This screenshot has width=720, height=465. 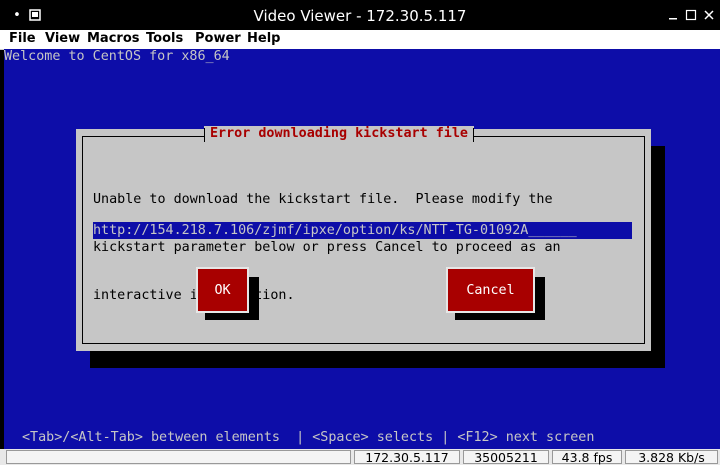 I want to click on status-ip: 172.30.5.117, so click(x=407, y=457).